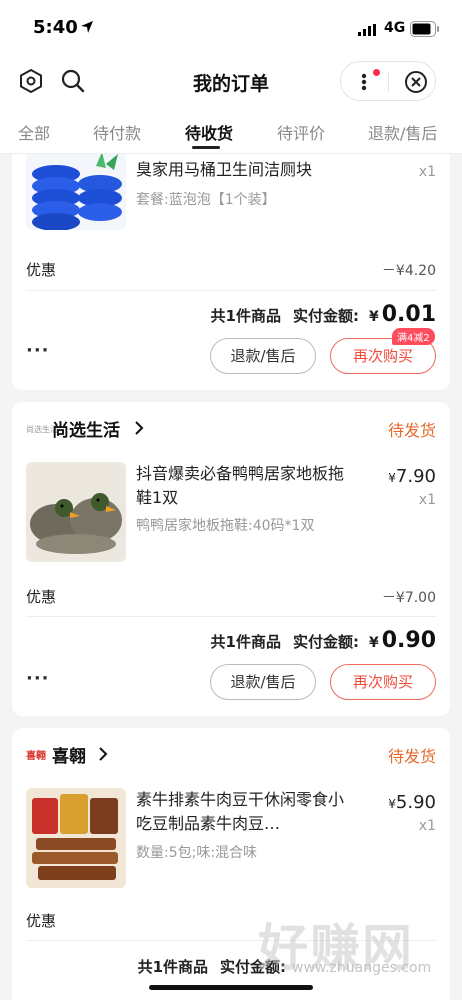 This screenshot has width=462, height=1000. Describe the element at coordinates (408, 640) in the screenshot. I see `paid-amount: 0.90` at that location.